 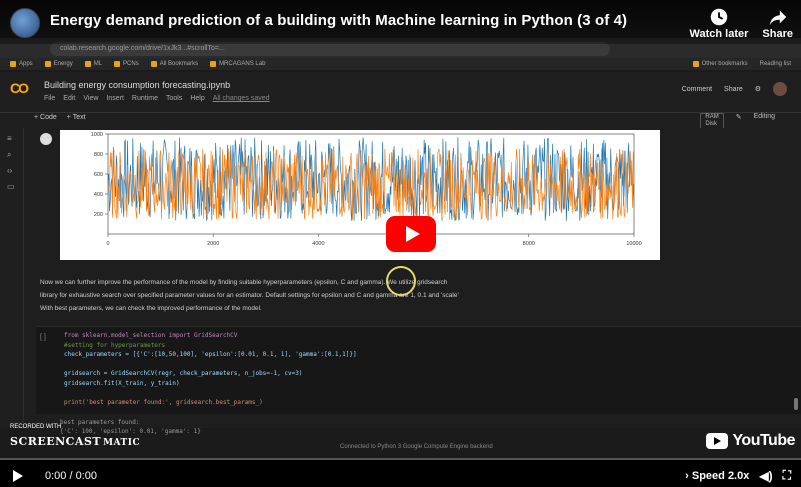 I want to click on share-button: Share, so click(x=733, y=89).